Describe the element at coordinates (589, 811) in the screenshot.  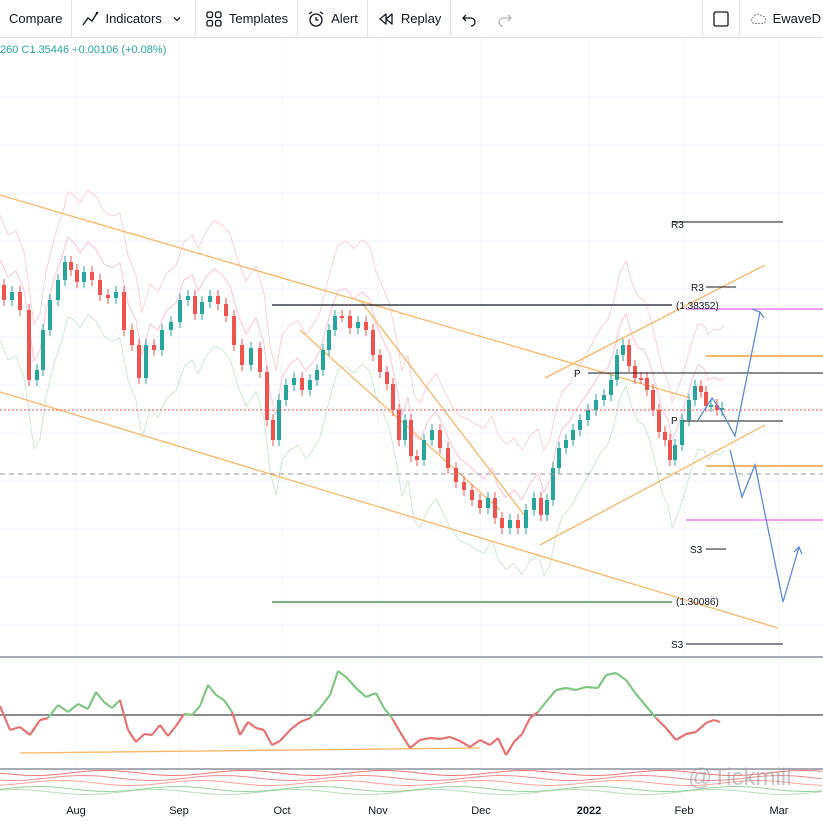
I see `time-tick-2022: 2022` at that location.